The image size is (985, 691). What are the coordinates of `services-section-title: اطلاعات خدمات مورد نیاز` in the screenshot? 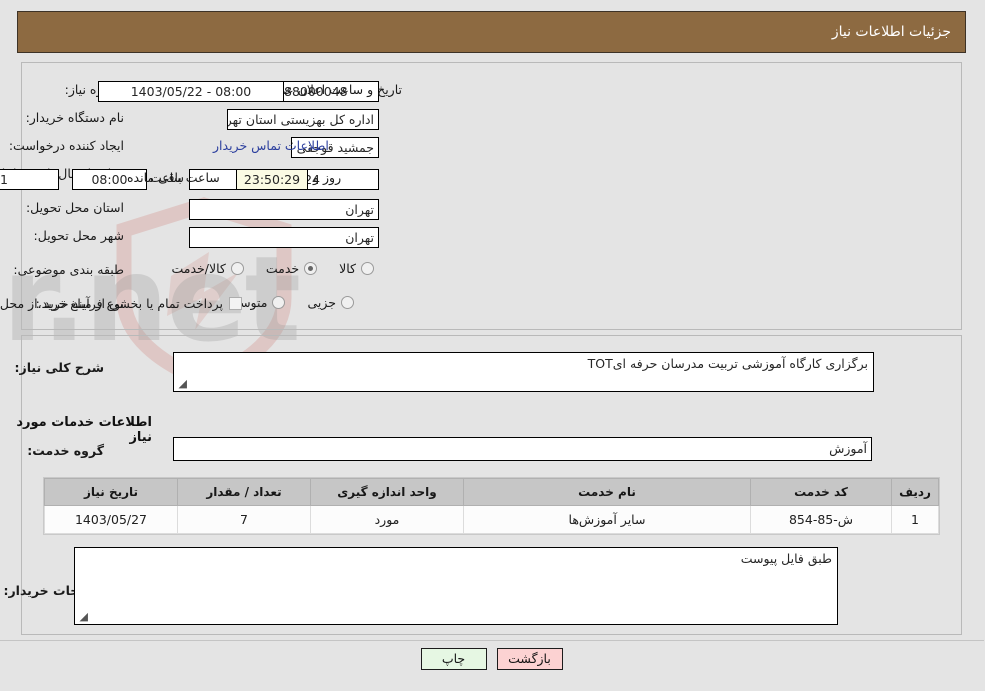 It's located at (85, 430).